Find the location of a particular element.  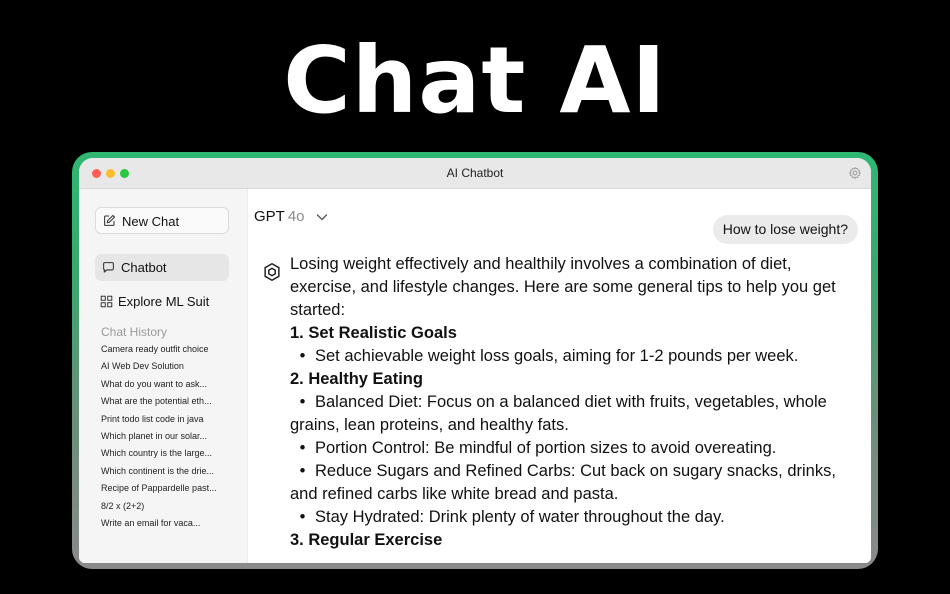

model-name: GPT is located at coordinates (269, 216).